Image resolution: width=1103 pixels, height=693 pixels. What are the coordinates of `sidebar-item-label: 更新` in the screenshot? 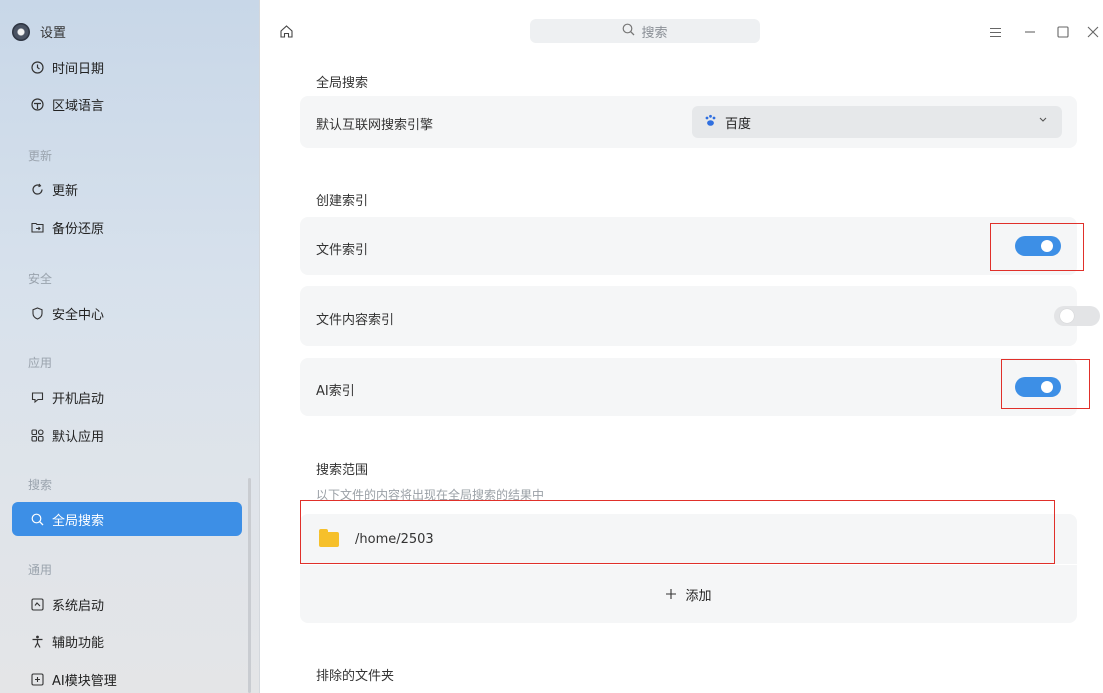 It's located at (65, 191).